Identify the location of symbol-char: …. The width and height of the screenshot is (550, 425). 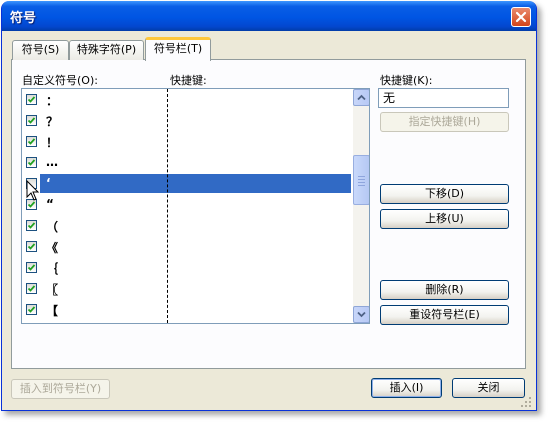
(52, 162).